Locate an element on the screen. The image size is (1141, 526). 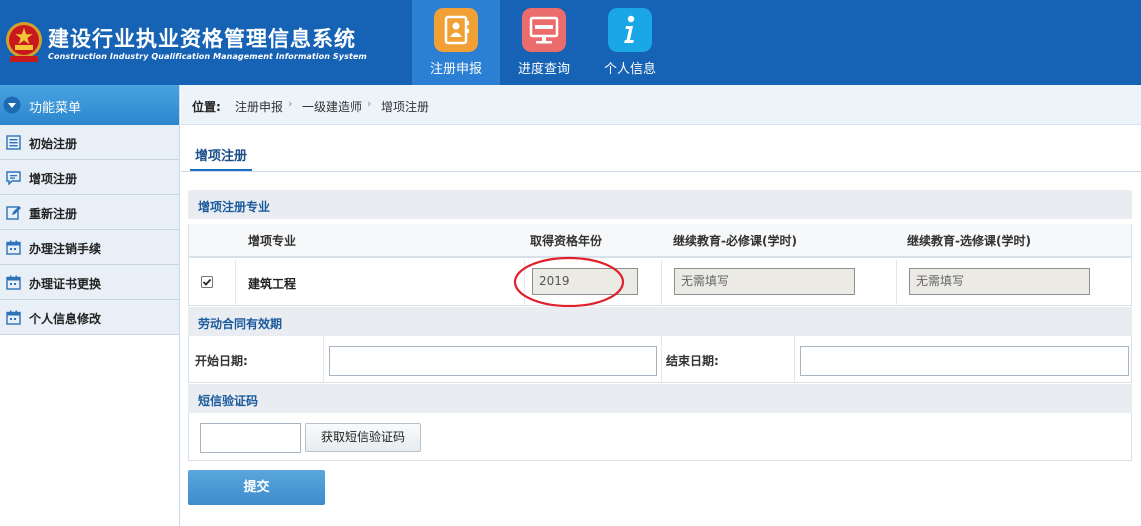
breadcrumb-item: 增项注册 is located at coordinates (405, 107).